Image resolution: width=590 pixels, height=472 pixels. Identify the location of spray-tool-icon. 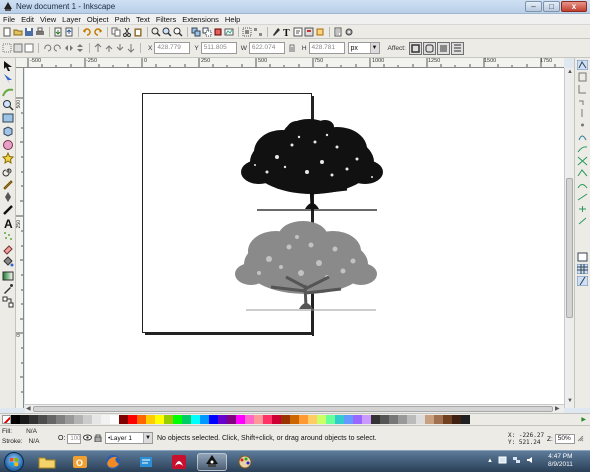
(8, 236).